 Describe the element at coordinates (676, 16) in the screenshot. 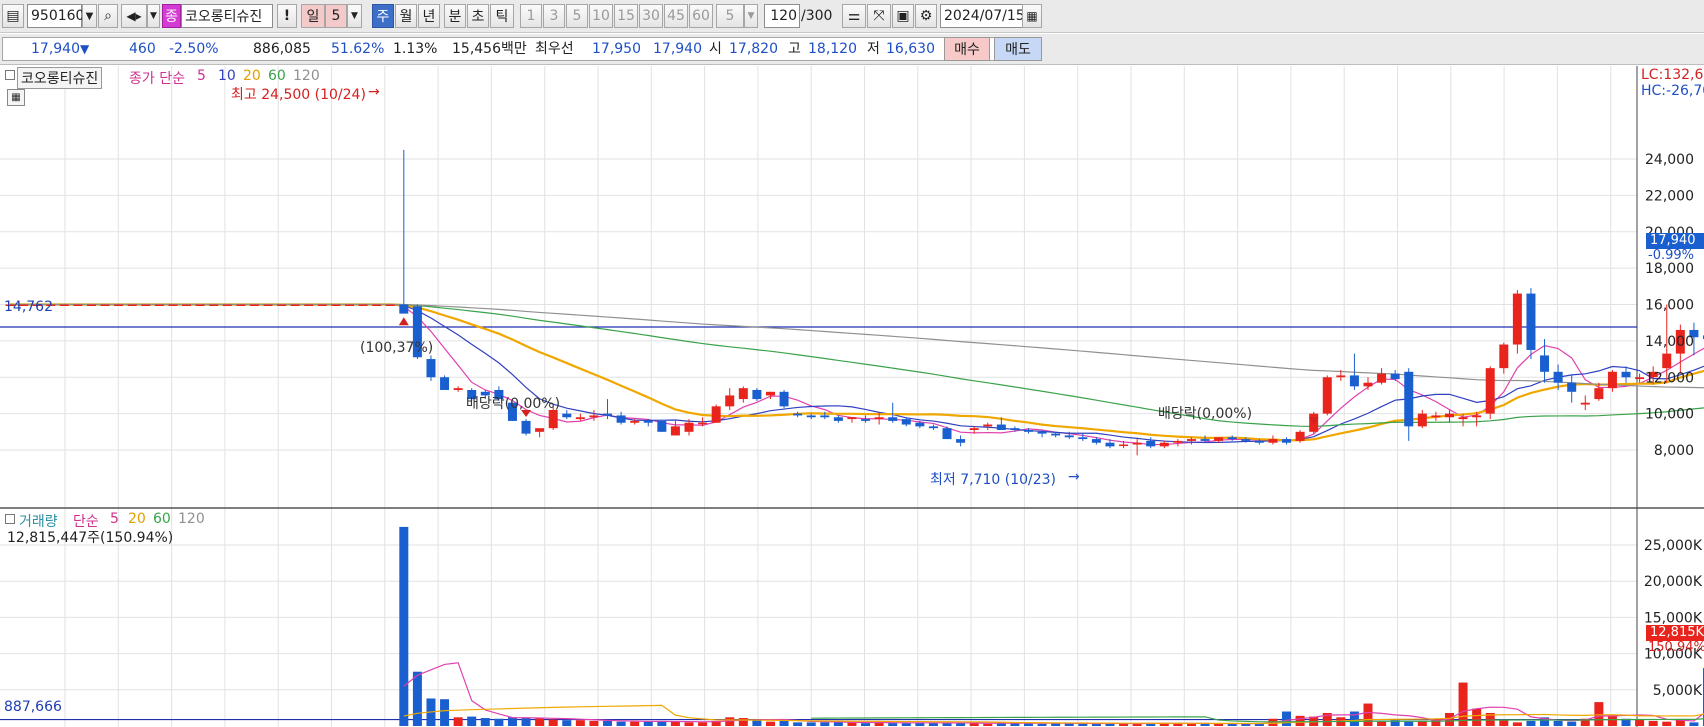

I see `interval-45-button: 45` at that location.